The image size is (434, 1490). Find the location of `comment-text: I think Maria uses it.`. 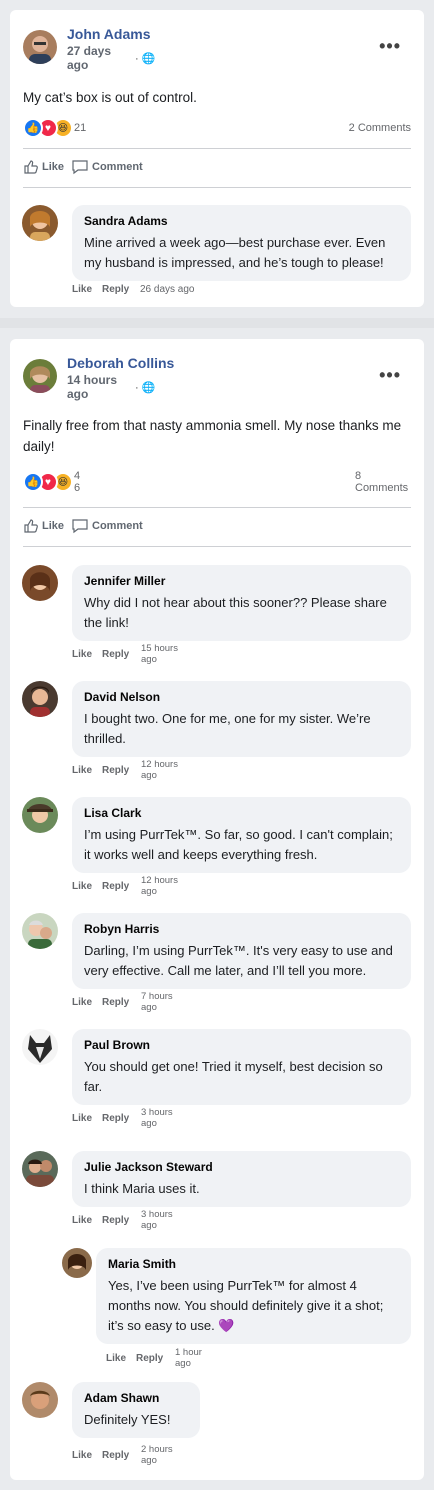

comment-text: I think Maria uses it. is located at coordinates (142, 1188).